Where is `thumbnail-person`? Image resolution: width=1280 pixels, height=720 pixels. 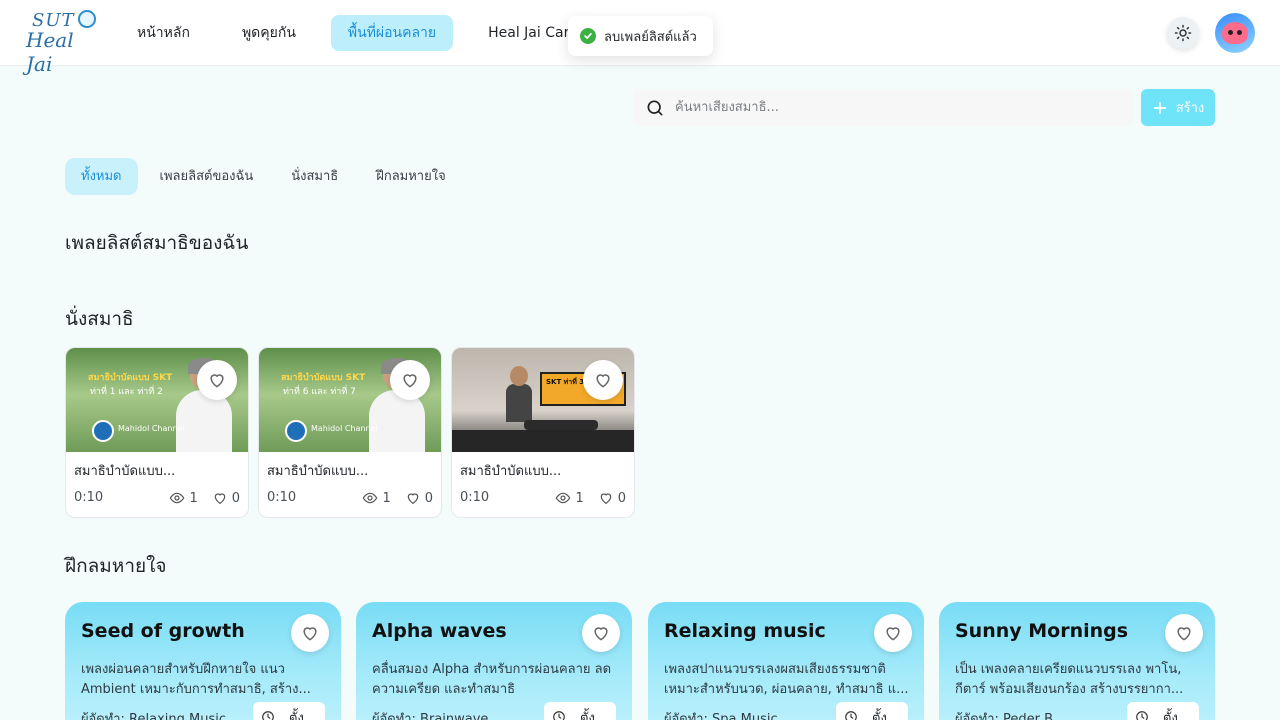 thumbnail-person is located at coordinates (519, 396).